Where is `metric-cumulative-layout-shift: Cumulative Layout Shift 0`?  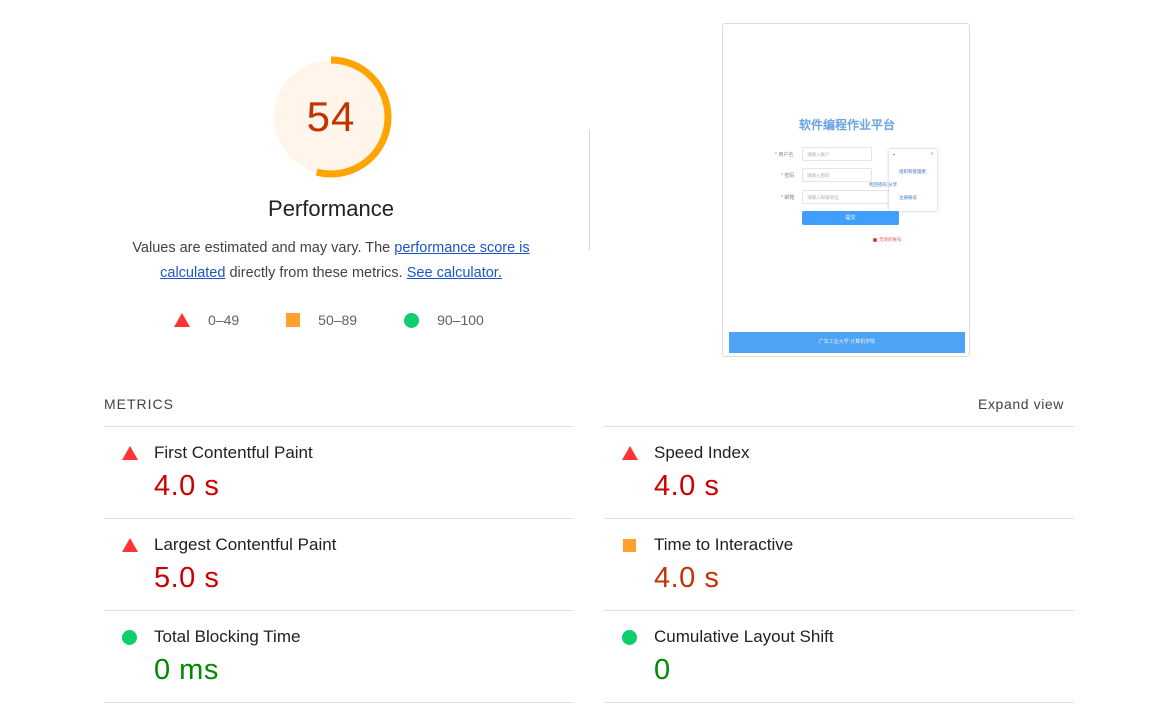
metric-cumulative-layout-shift: Cumulative Layout Shift 0 is located at coordinates (839, 656).